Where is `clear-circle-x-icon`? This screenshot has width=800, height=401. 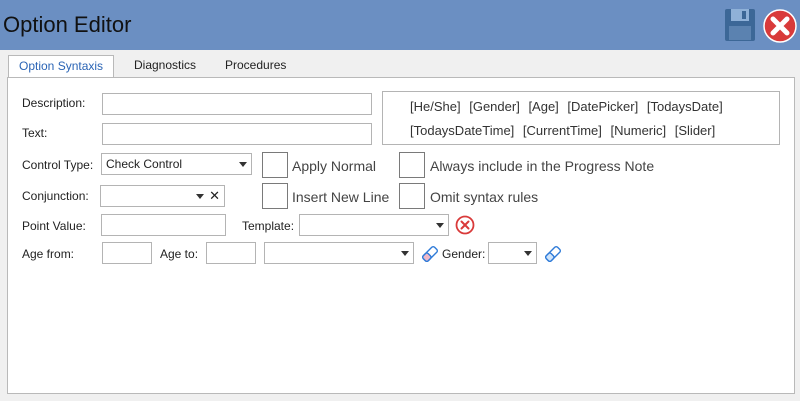 clear-circle-x-icon is located at coordinates (465, 225).